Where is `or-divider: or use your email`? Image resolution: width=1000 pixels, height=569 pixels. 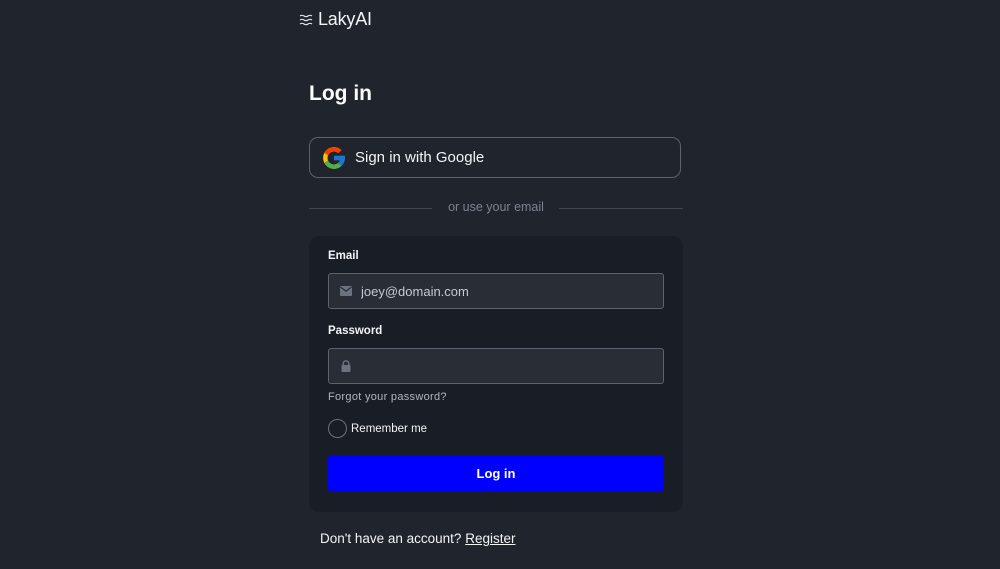
or-divider: or use your email is located at coordinates (496, 208).